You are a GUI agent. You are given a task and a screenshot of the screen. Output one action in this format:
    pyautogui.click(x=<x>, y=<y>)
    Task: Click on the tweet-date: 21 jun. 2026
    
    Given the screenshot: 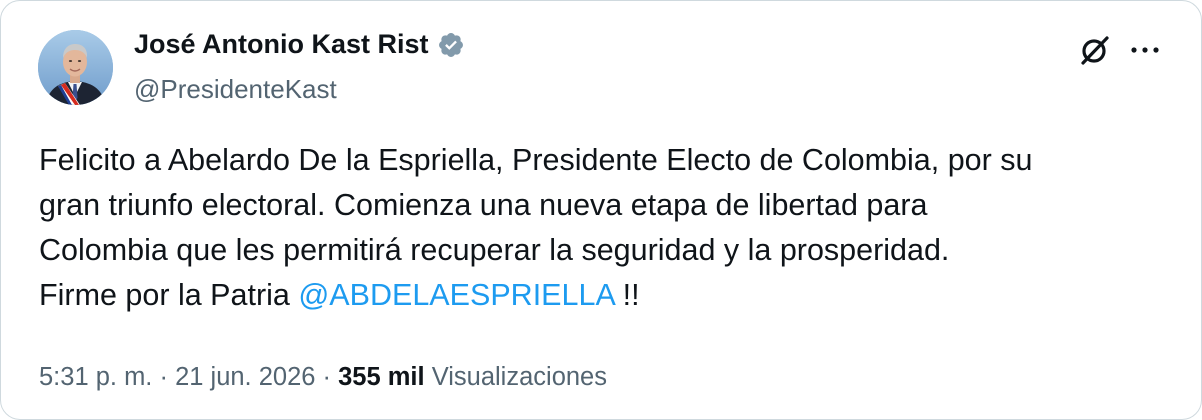 What is the action you would take?
    pyautogui.click(x=245, y=377)
    